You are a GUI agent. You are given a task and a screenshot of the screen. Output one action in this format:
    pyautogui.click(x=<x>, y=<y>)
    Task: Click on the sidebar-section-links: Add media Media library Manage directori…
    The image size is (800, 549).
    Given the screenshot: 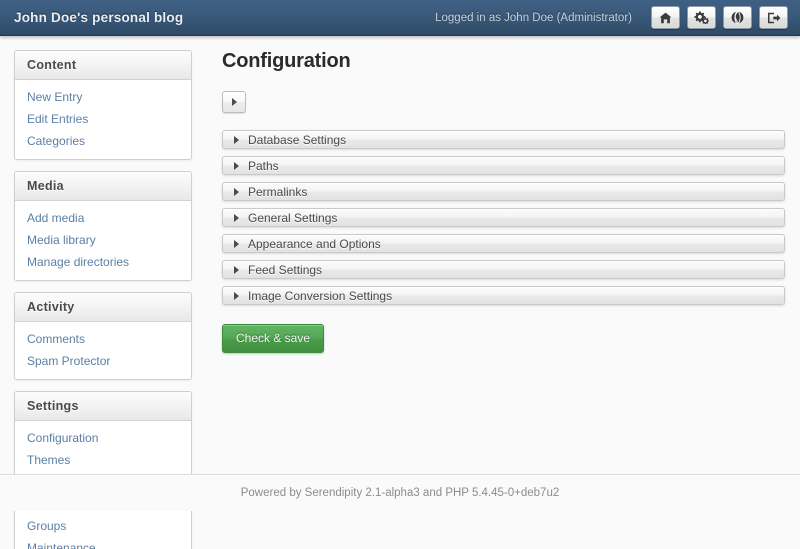 What is the action you would take?
    pyautogui.click(x=103, y=240)
    